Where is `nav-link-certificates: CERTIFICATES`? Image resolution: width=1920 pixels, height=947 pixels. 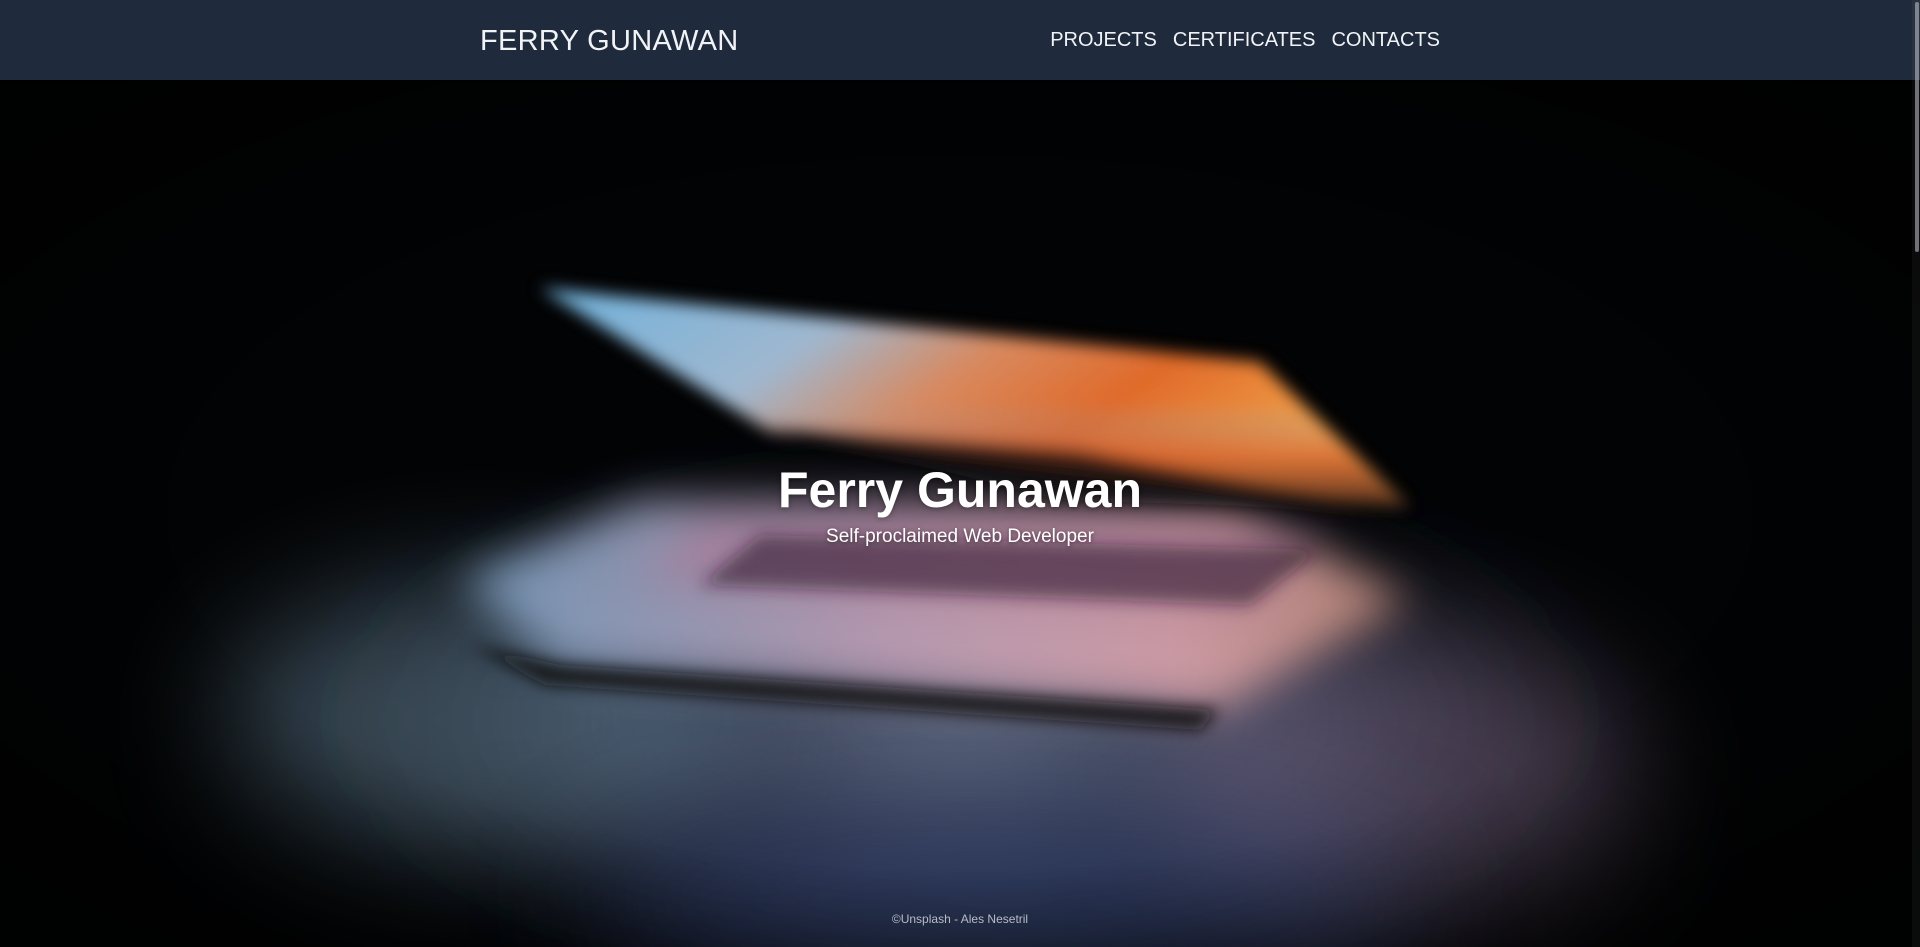 nav-link-certificates: CERTIFICATES is located at coordinates (1244, 41).